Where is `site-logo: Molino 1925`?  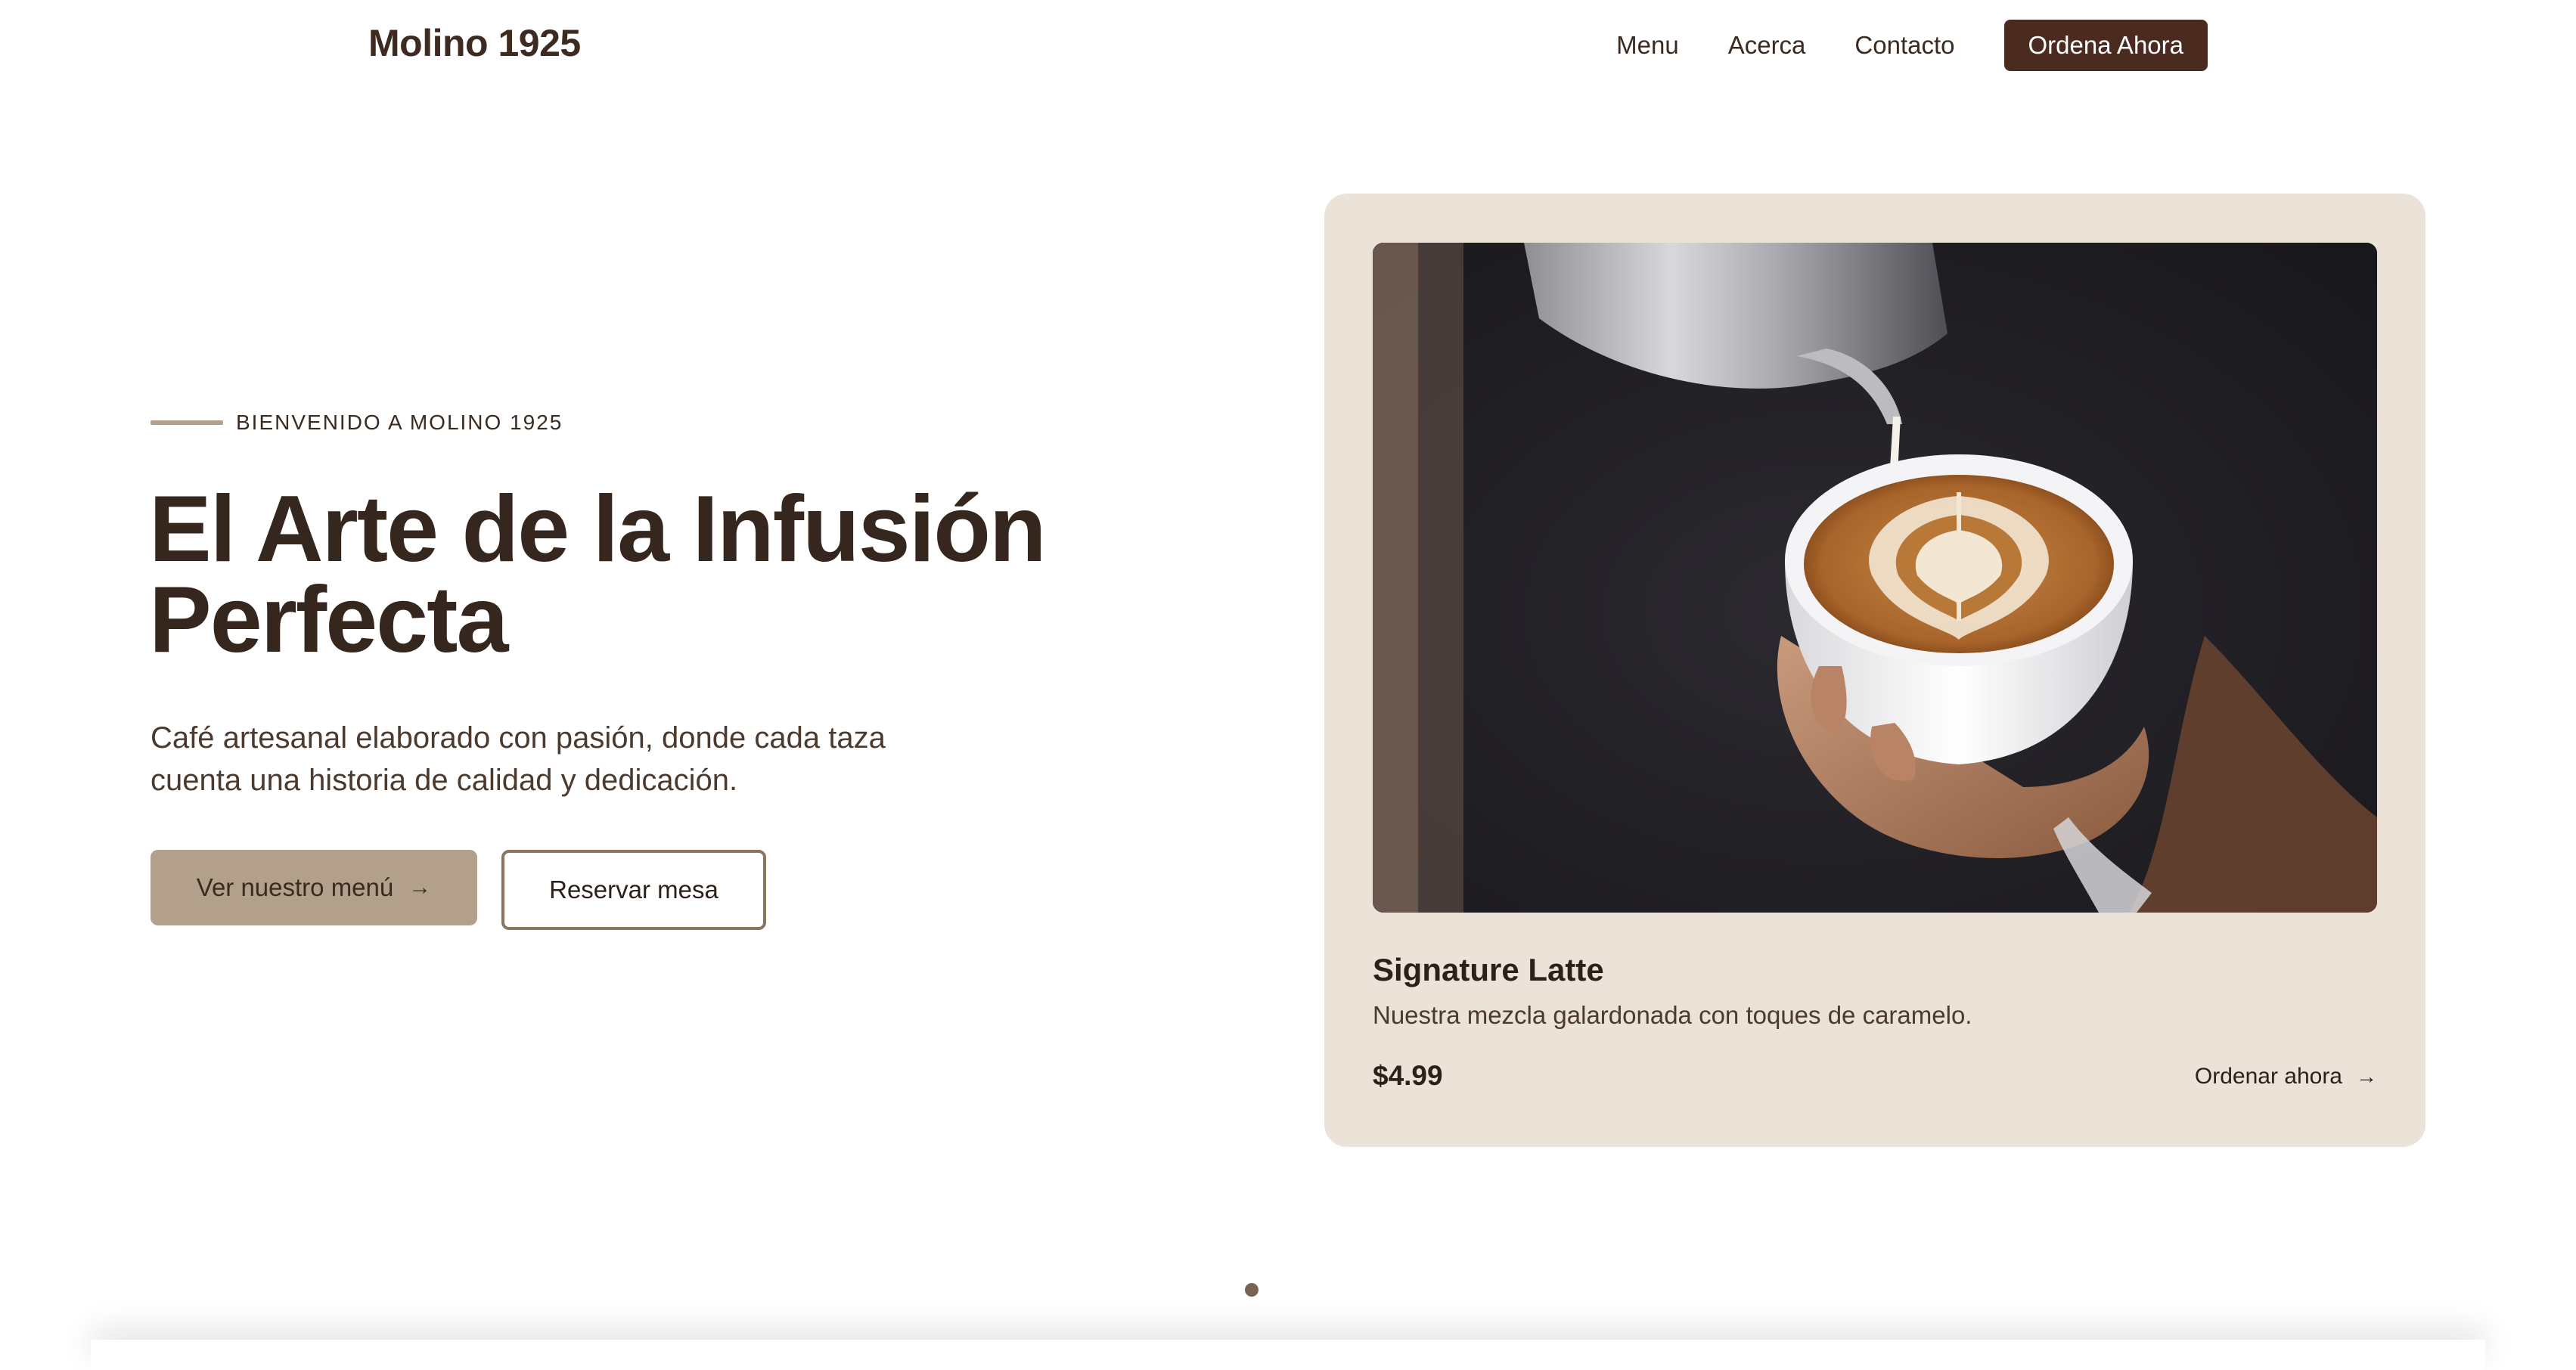
site-logo: Molino 1925 is located at coordinates (474, 43).